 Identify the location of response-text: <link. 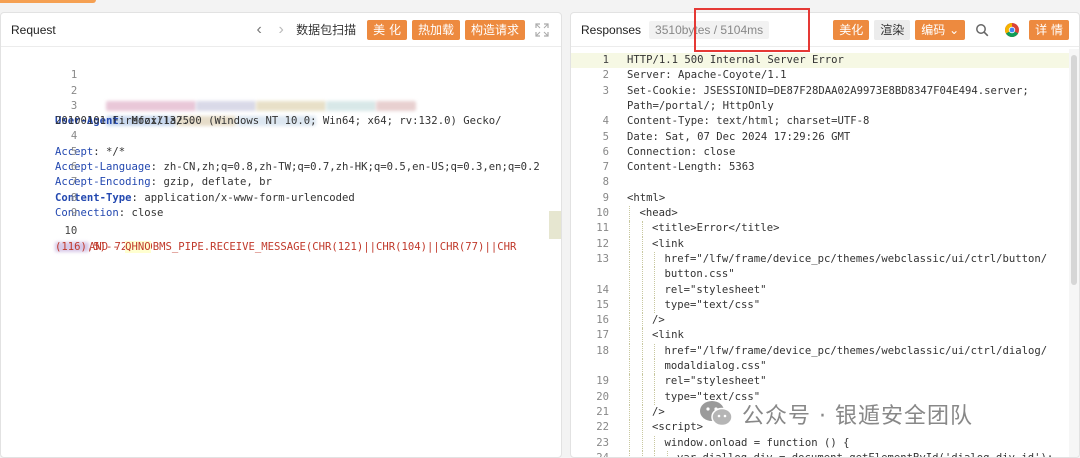
(668, 335).